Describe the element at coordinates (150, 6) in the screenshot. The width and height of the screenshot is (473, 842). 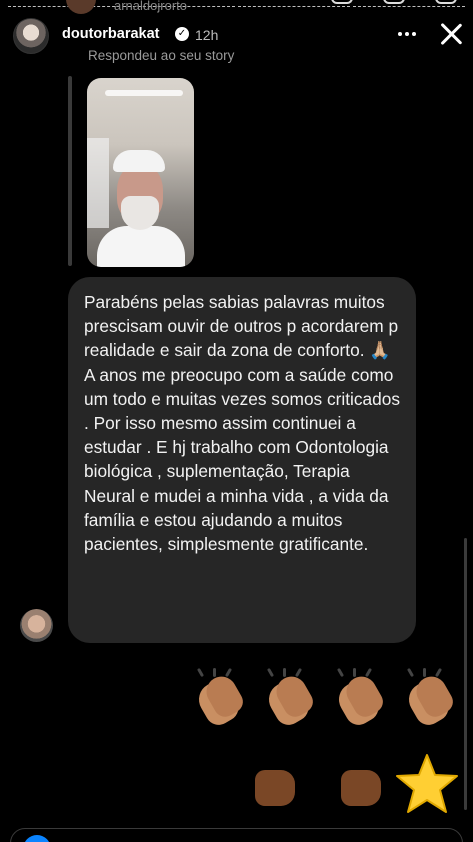
I see `previous-username: arnaldojrorto` at that location.